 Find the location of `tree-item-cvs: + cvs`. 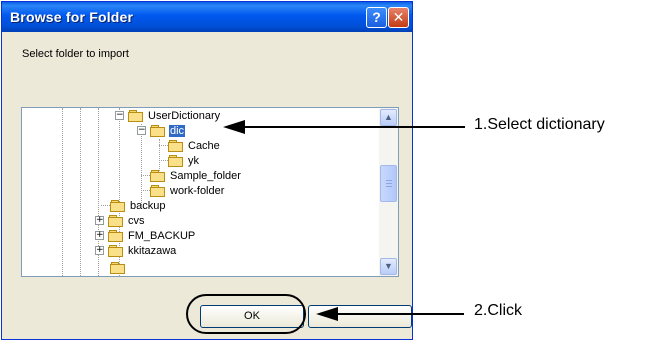

tree-item-cvs: + cvs is located at coordinates (120, 220).